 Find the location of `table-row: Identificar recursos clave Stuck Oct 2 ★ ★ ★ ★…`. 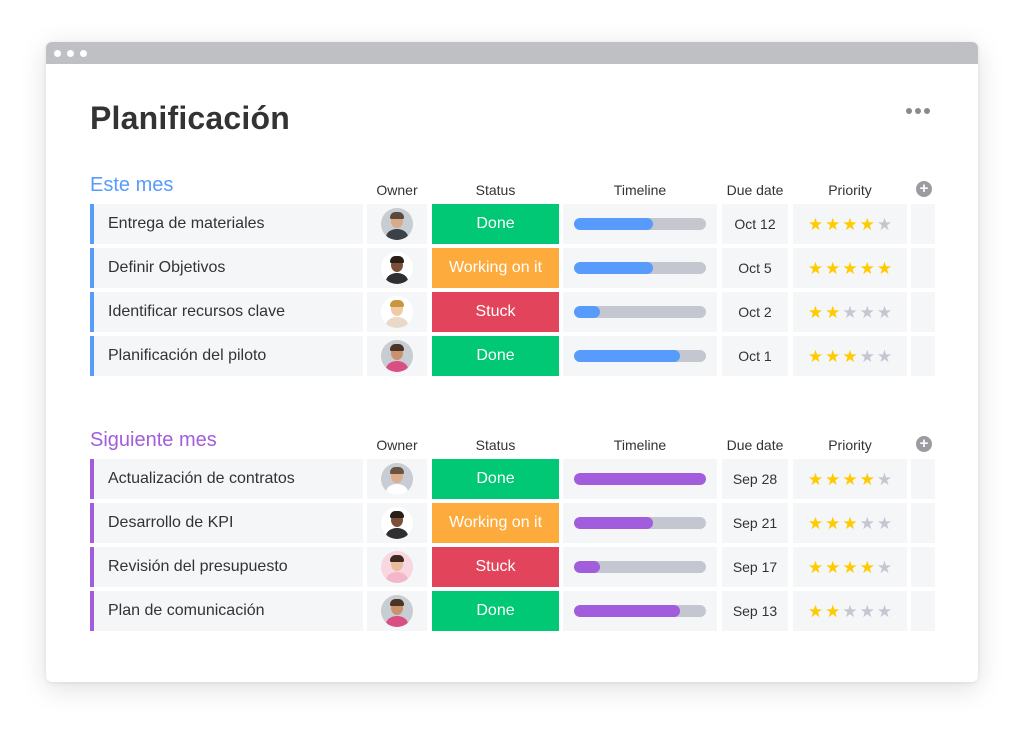

table-row: Identificar recursos clave Stuck Oct 2 ★ ★ ★ ★… is located at coordinates (513, 312).